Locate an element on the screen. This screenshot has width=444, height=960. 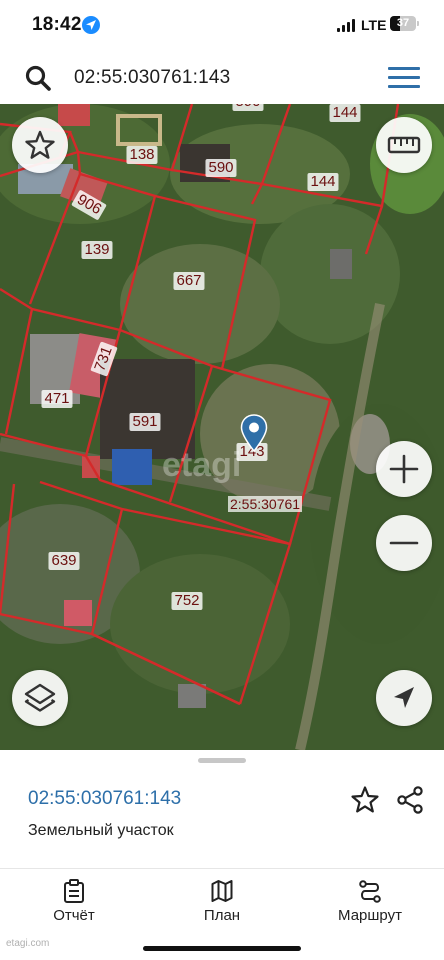
parcel-label: 139 is located at coordinates (97, 250).